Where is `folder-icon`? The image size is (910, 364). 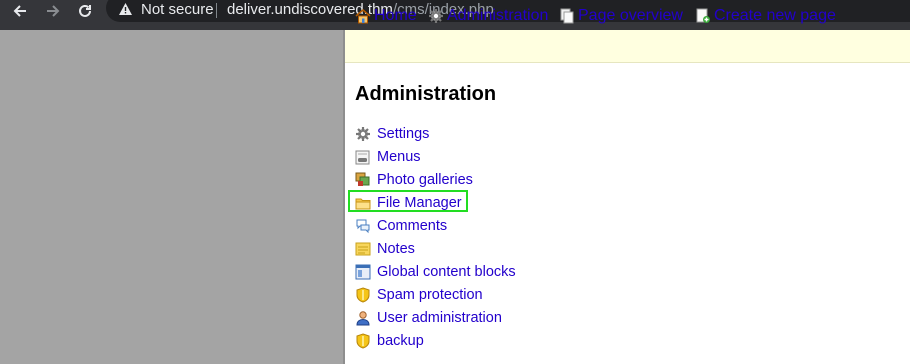
folder-icon is located at coordinates (363, 203).